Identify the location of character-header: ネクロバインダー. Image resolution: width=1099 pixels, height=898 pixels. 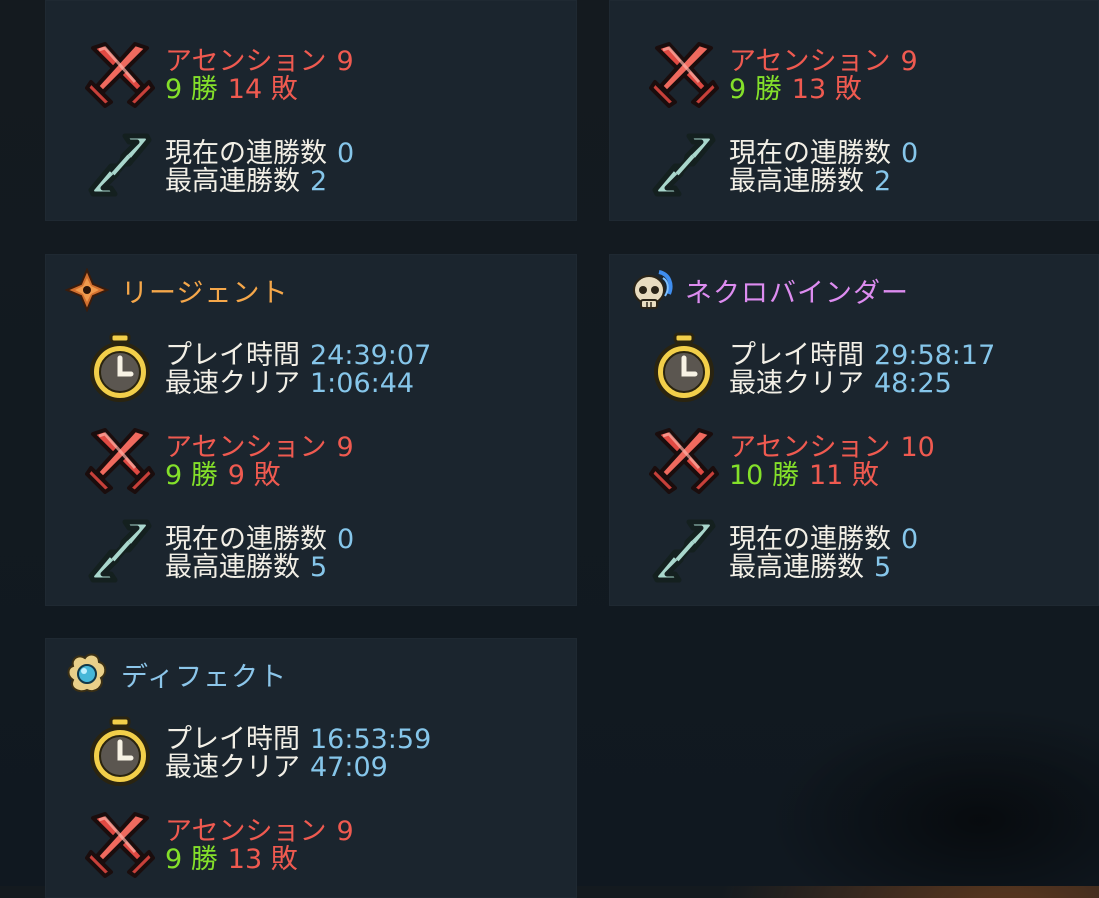
(769, 290).